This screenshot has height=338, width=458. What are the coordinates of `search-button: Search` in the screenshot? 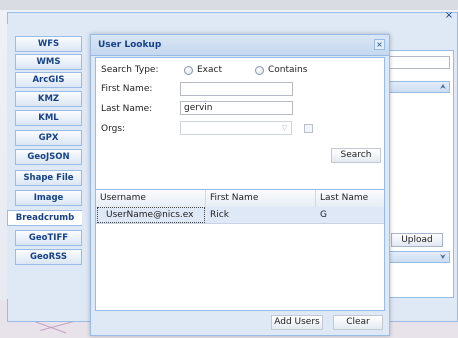 It's located at (356, 155).